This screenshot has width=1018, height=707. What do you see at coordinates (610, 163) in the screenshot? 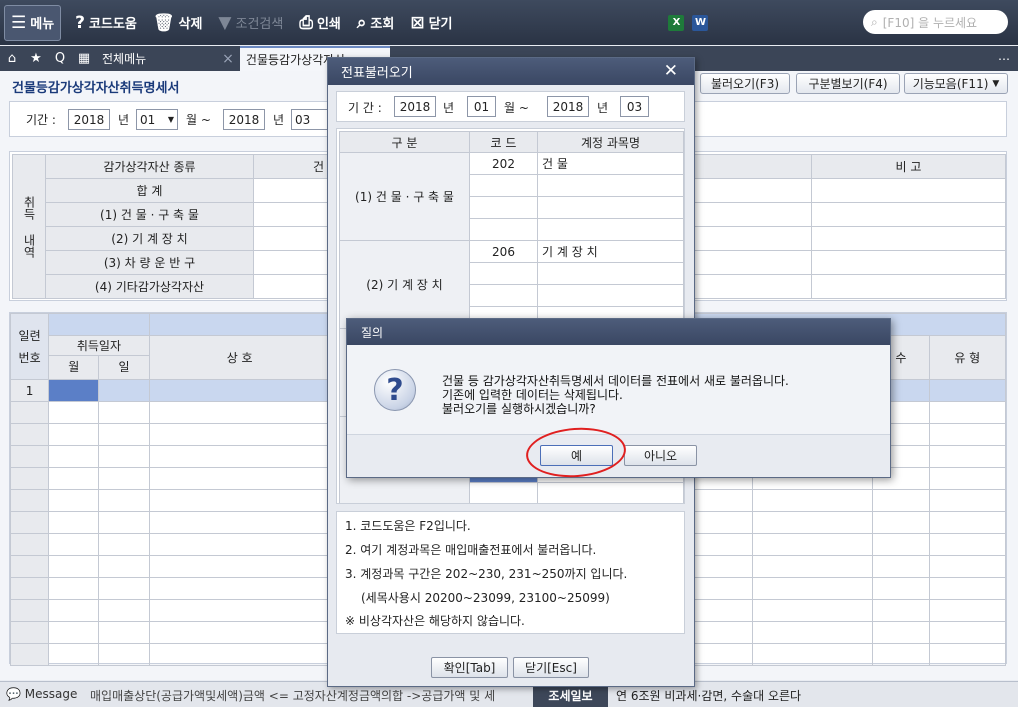
I see `account-cell: 건 물` at bounding box center [610, 163].